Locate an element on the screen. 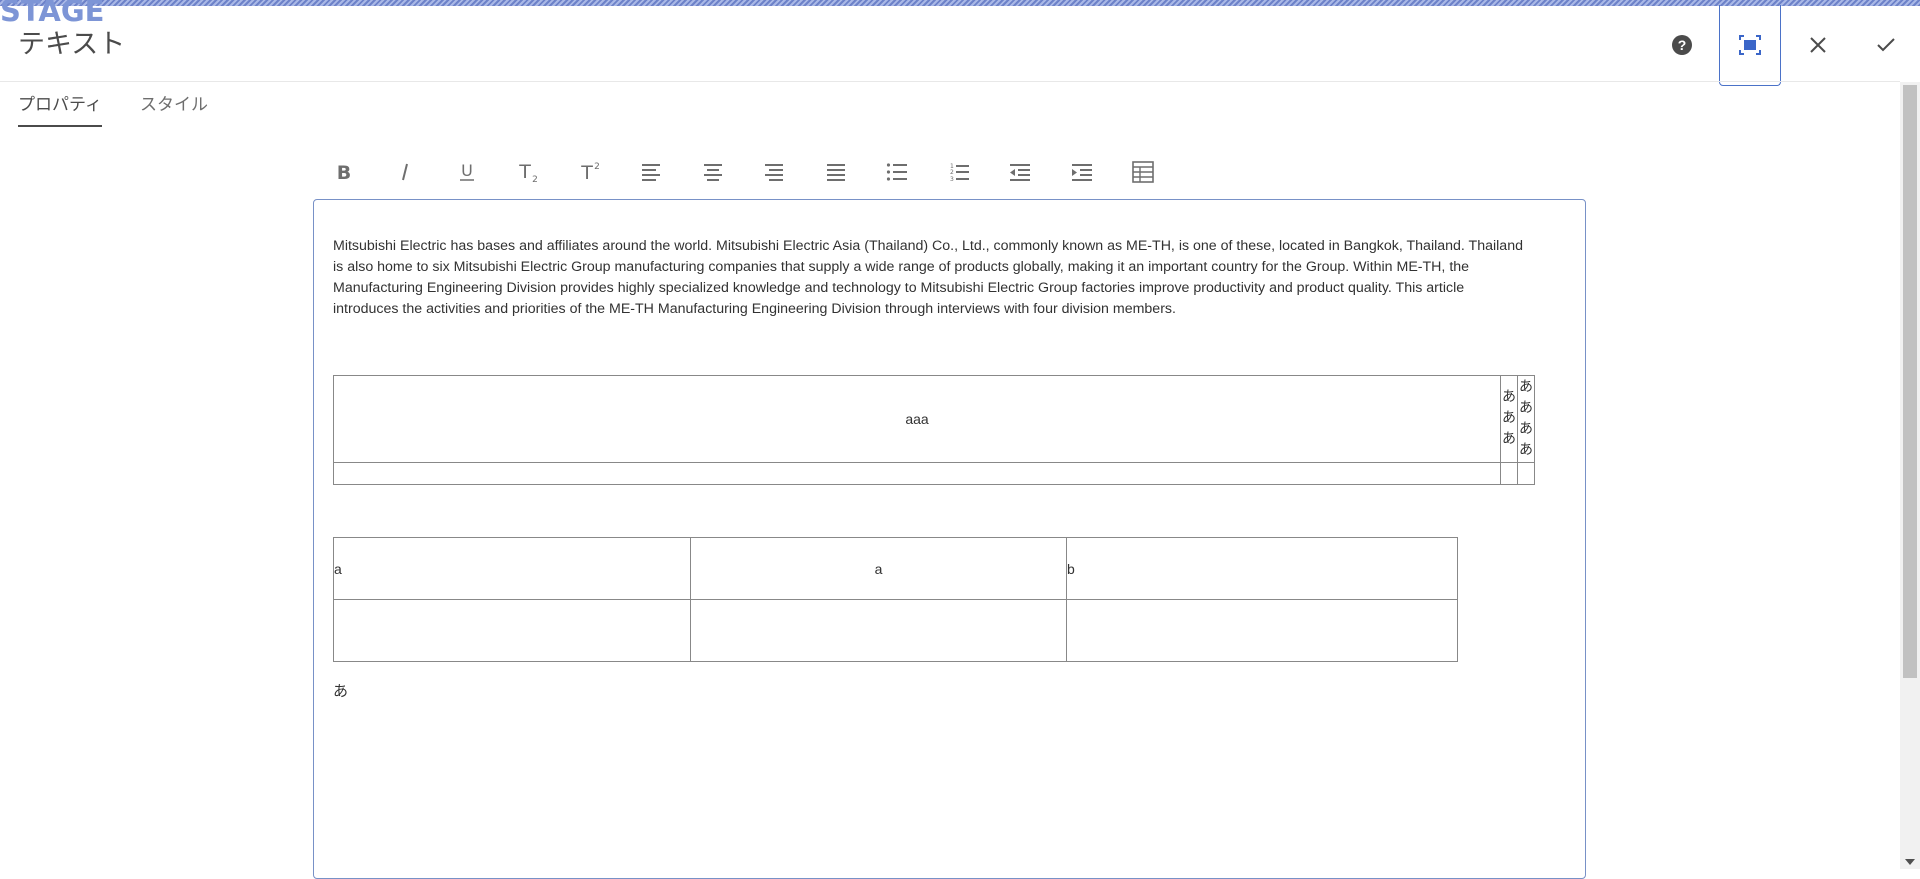 Image resolution: width=1920 pixels, height=879 pixels. bulleted-list-icon is located at coordinates (897, 172).